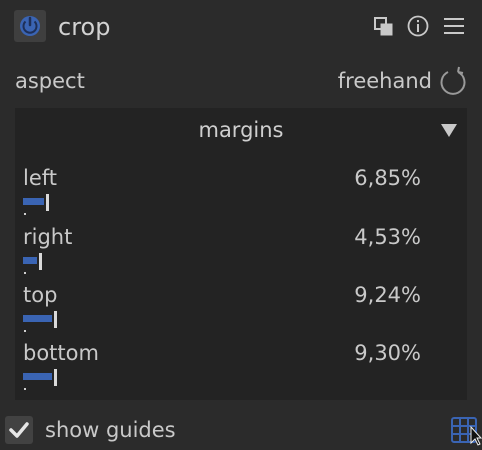  What do you see at coordinates (61, 353) in the screenshot?
I see `slider-label: bottom` at bounding box center [61, 353].